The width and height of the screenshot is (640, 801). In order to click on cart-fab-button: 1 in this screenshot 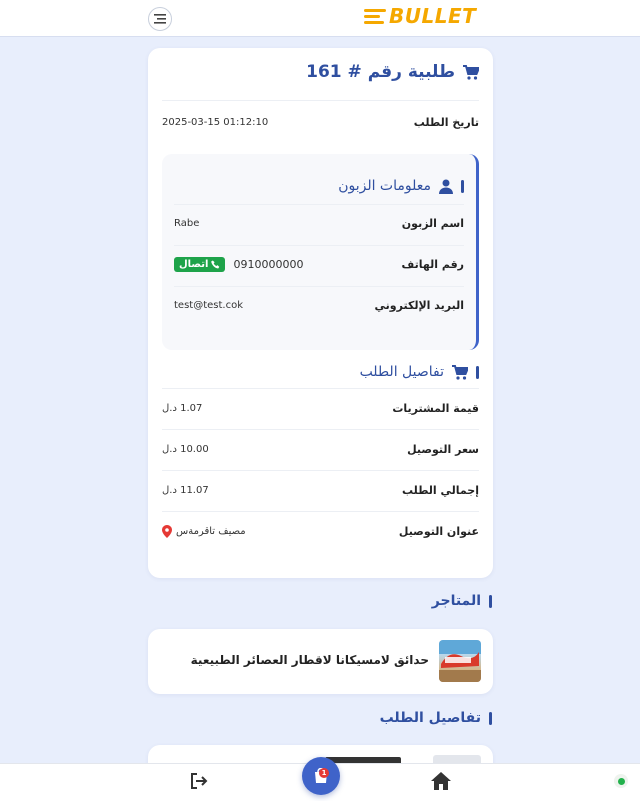, I will do `click(321, 776)`.